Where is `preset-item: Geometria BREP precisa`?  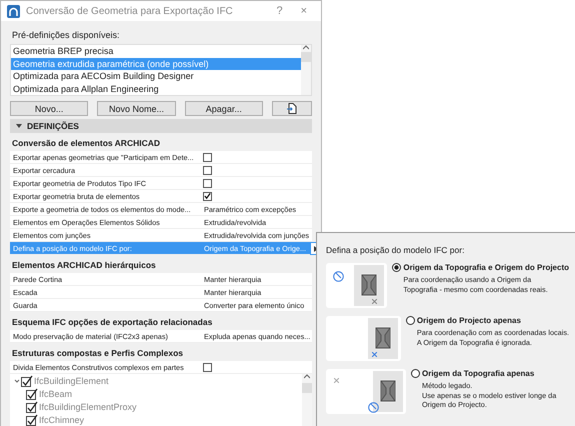
preset-item: Geometria BREP precisa is located at coordinates (156, 51).